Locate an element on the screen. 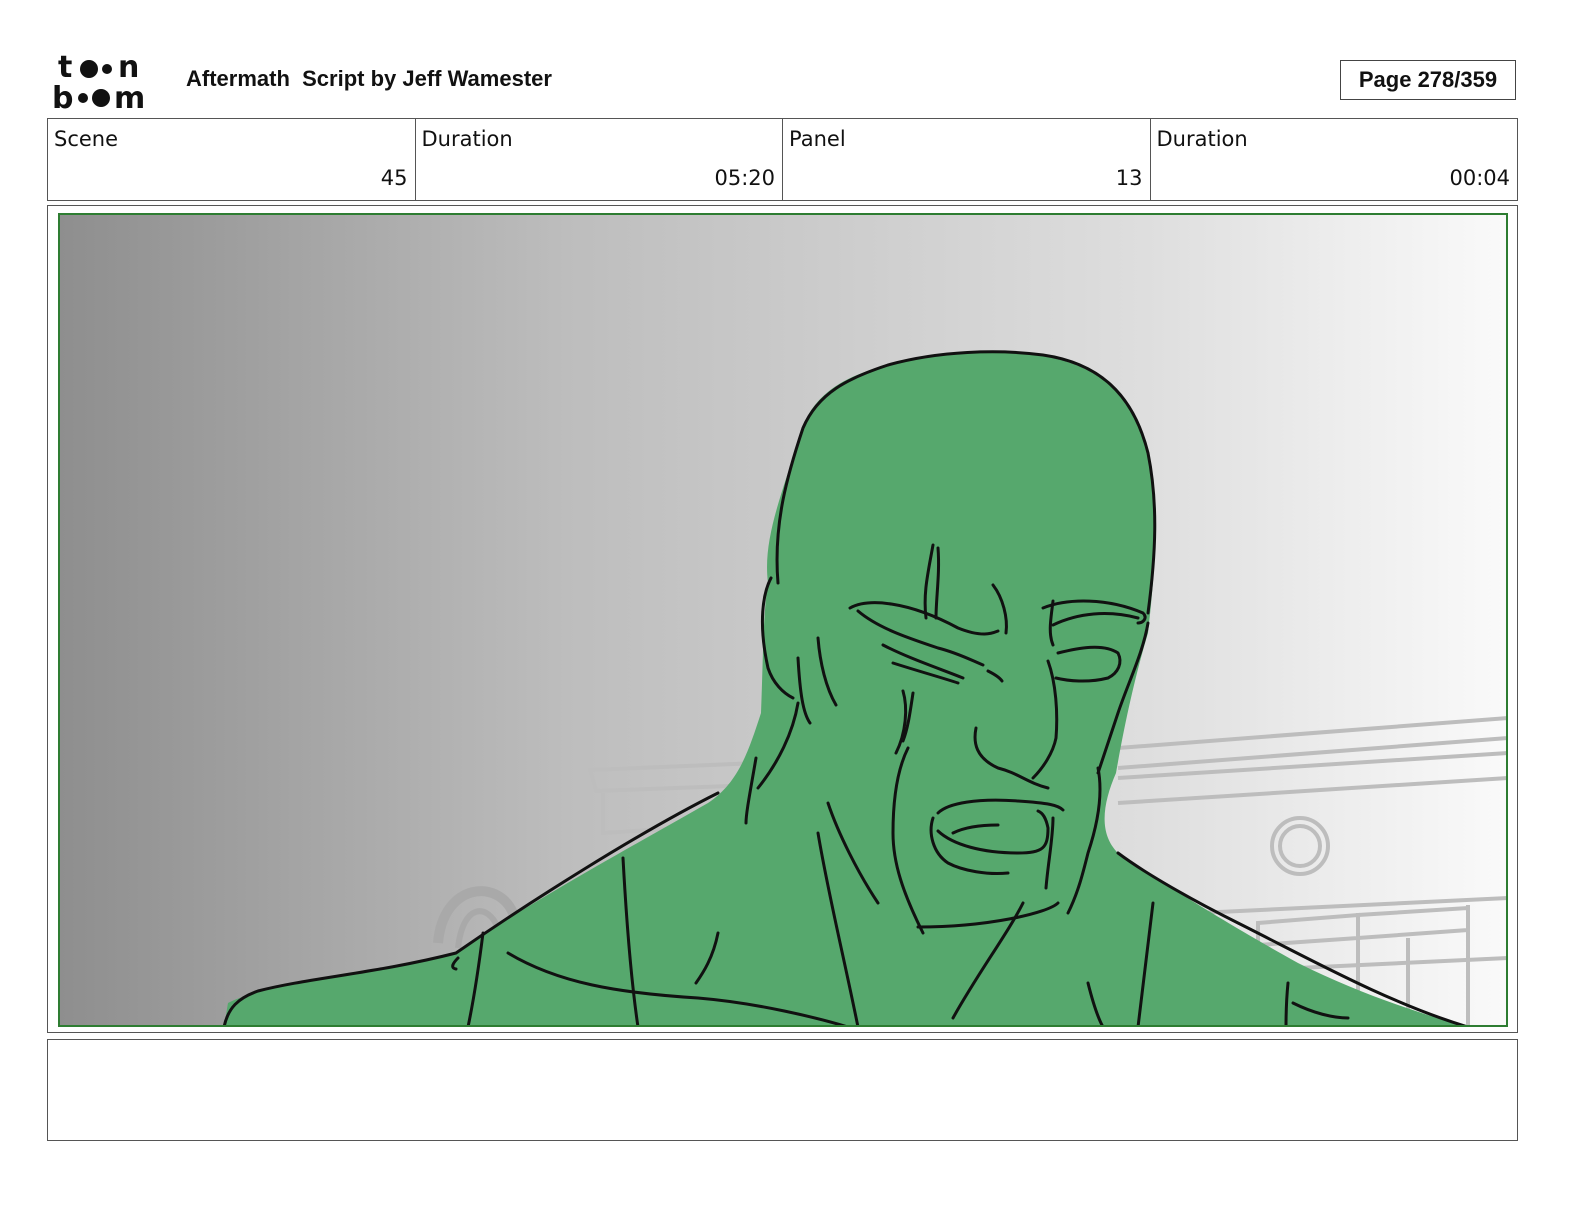 This screenshot has height=1224, width=1584. panel-duration-value: 00:04 is located at coordinates (1479, 178).